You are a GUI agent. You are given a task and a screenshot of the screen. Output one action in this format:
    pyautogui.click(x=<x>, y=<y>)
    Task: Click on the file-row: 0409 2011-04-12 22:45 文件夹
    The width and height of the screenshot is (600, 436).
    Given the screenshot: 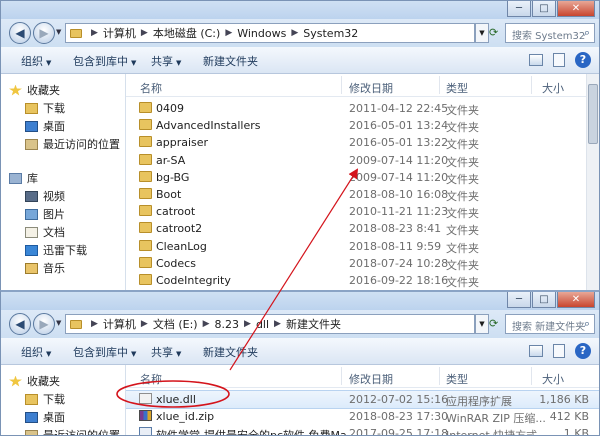 What is the action you would take?
    pyautogui.click(x=362, y=108)
    